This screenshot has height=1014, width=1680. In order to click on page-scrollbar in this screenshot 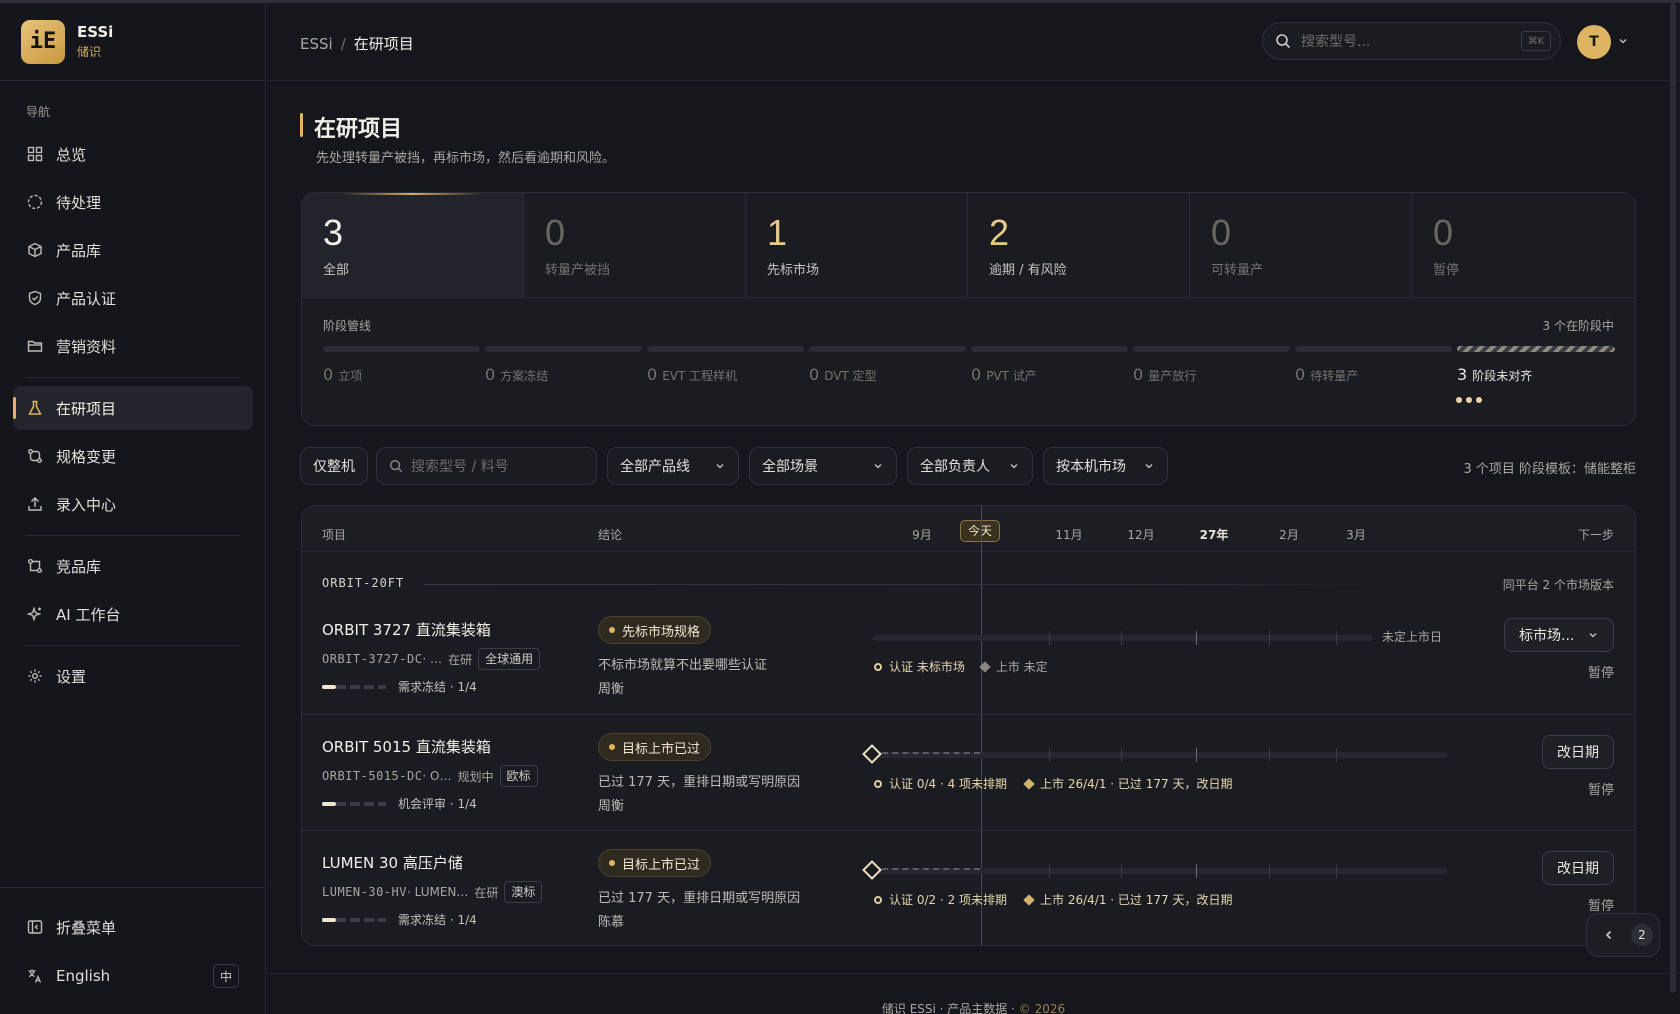, I will do `click(1673, 498)`.